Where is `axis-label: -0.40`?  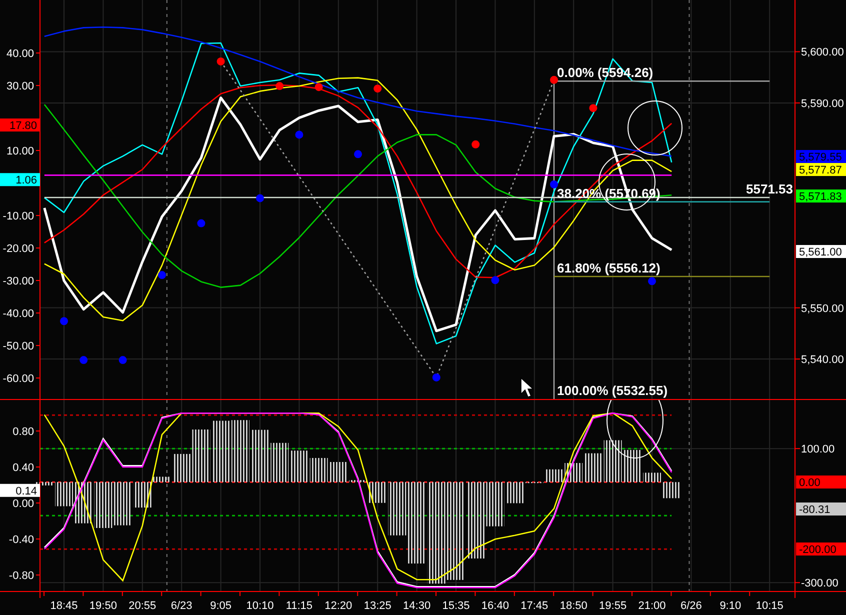 axis-label: -0.40 is located at coordinates (21, 540).